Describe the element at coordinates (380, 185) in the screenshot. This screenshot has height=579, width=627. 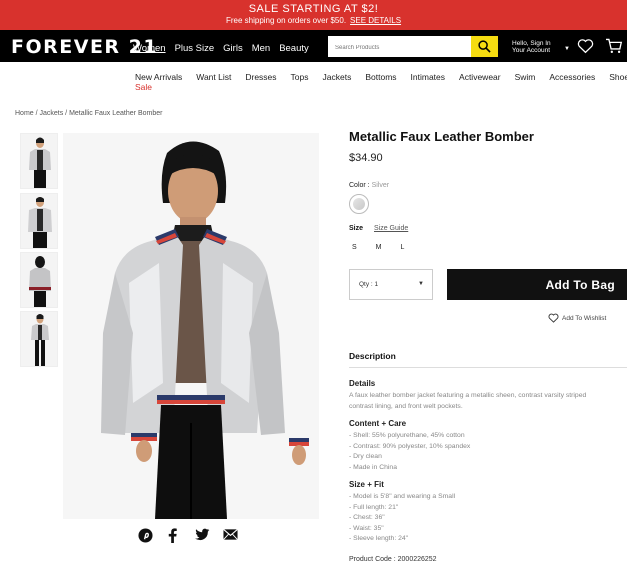
I see `color-value: Silver` at that location.